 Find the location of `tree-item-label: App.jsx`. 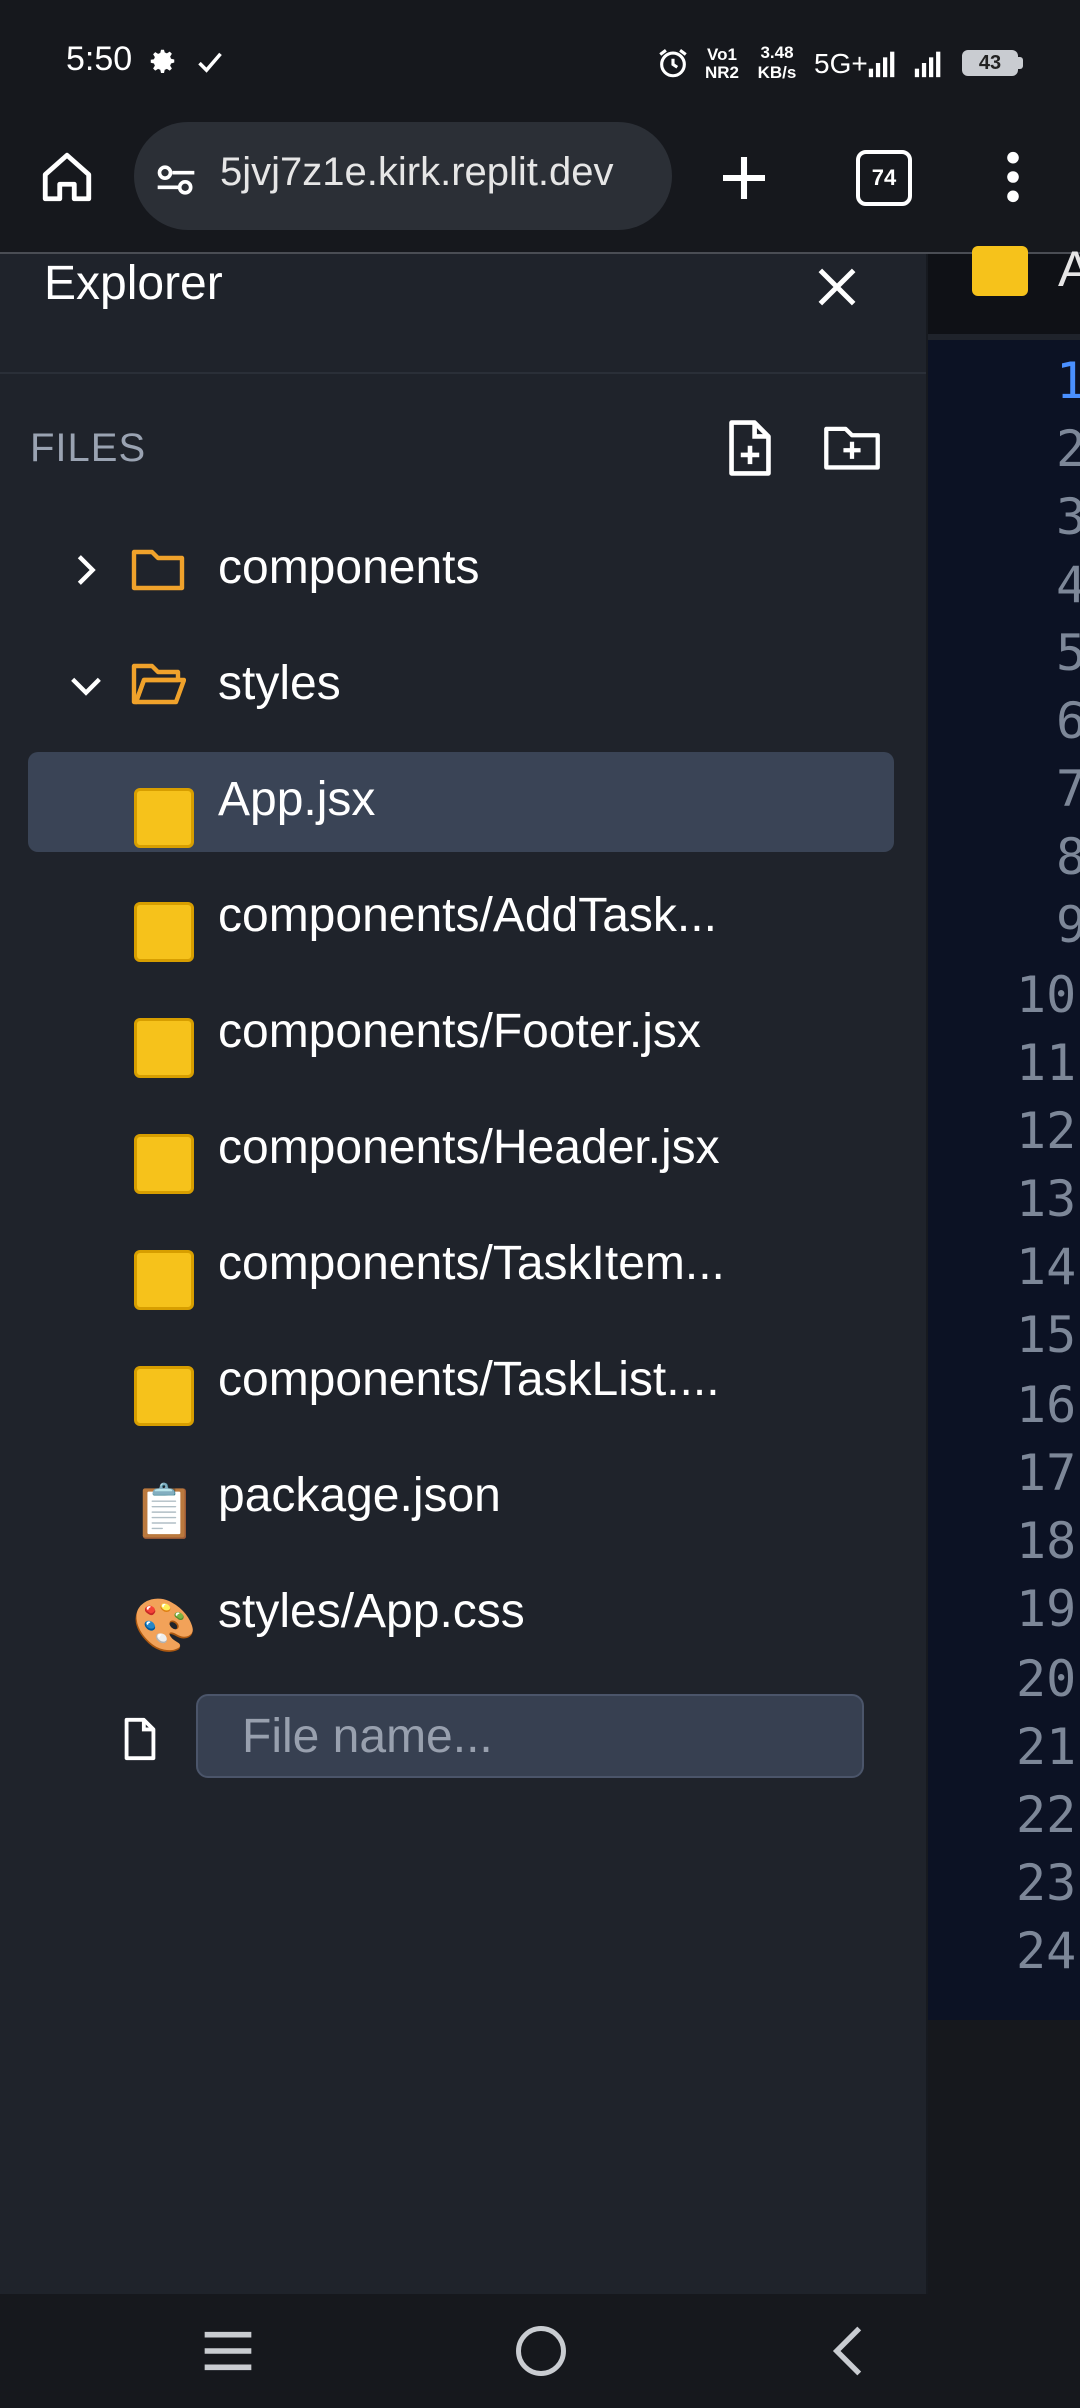

tree-item-label: App.jsx is located at coordinates (297, 799).